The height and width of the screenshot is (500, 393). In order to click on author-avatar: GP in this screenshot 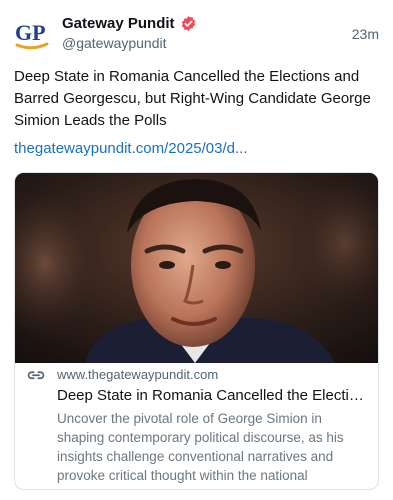, I will do `click(32, 34)`.